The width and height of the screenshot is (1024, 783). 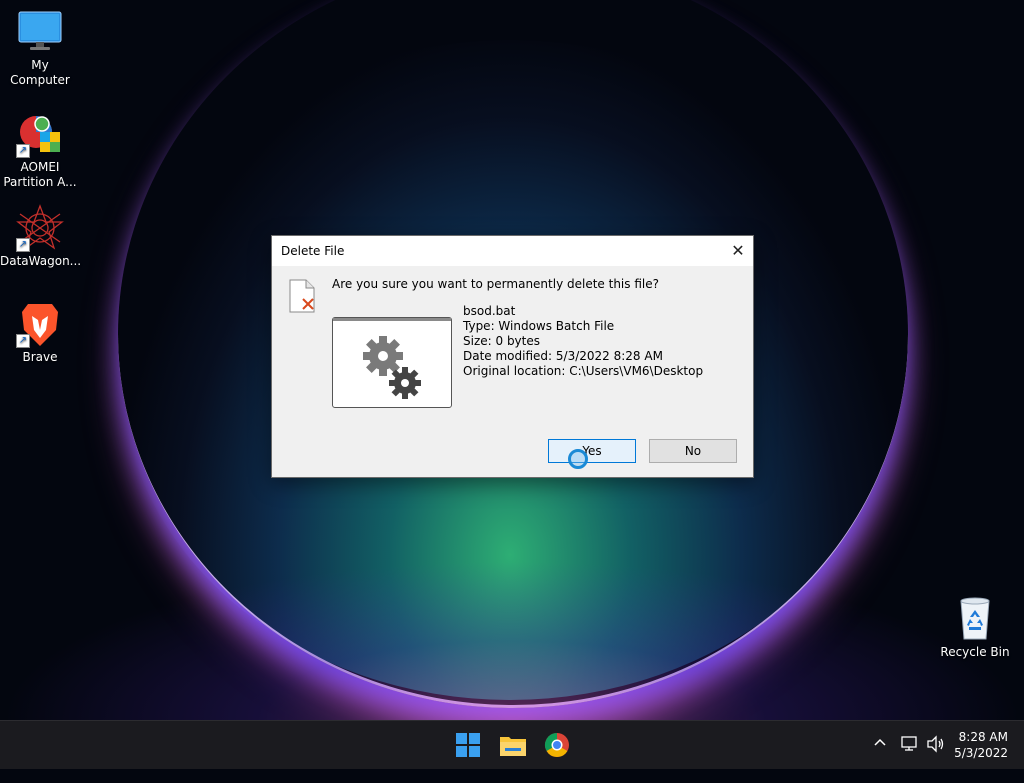 I want to click on taskbar-clock: 8:28 AM 5/3/2022, so click(x=981, y=745).